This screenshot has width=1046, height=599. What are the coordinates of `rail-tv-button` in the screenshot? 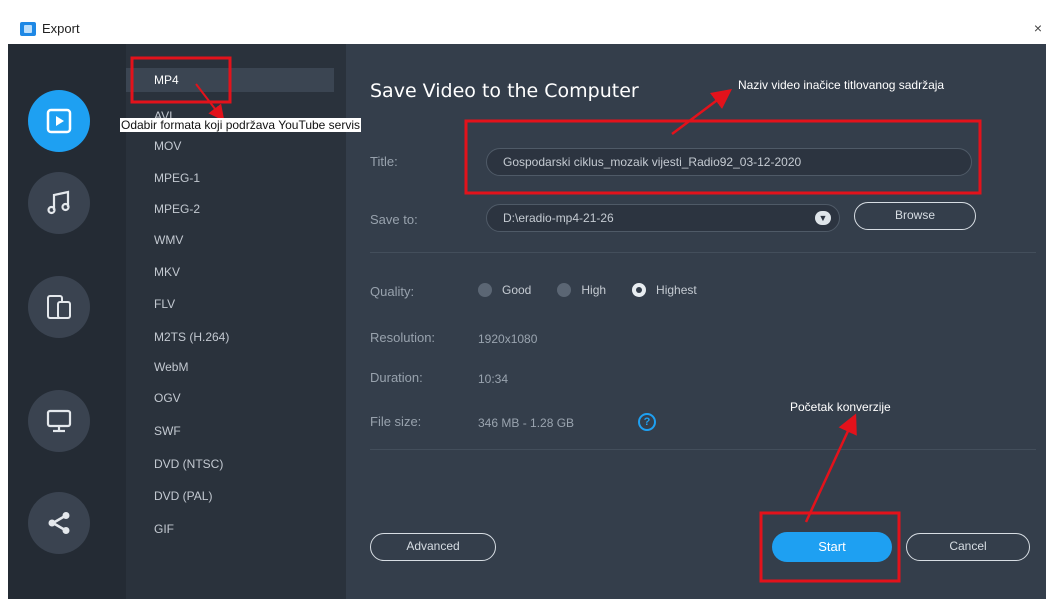 It's located at (59, 421).